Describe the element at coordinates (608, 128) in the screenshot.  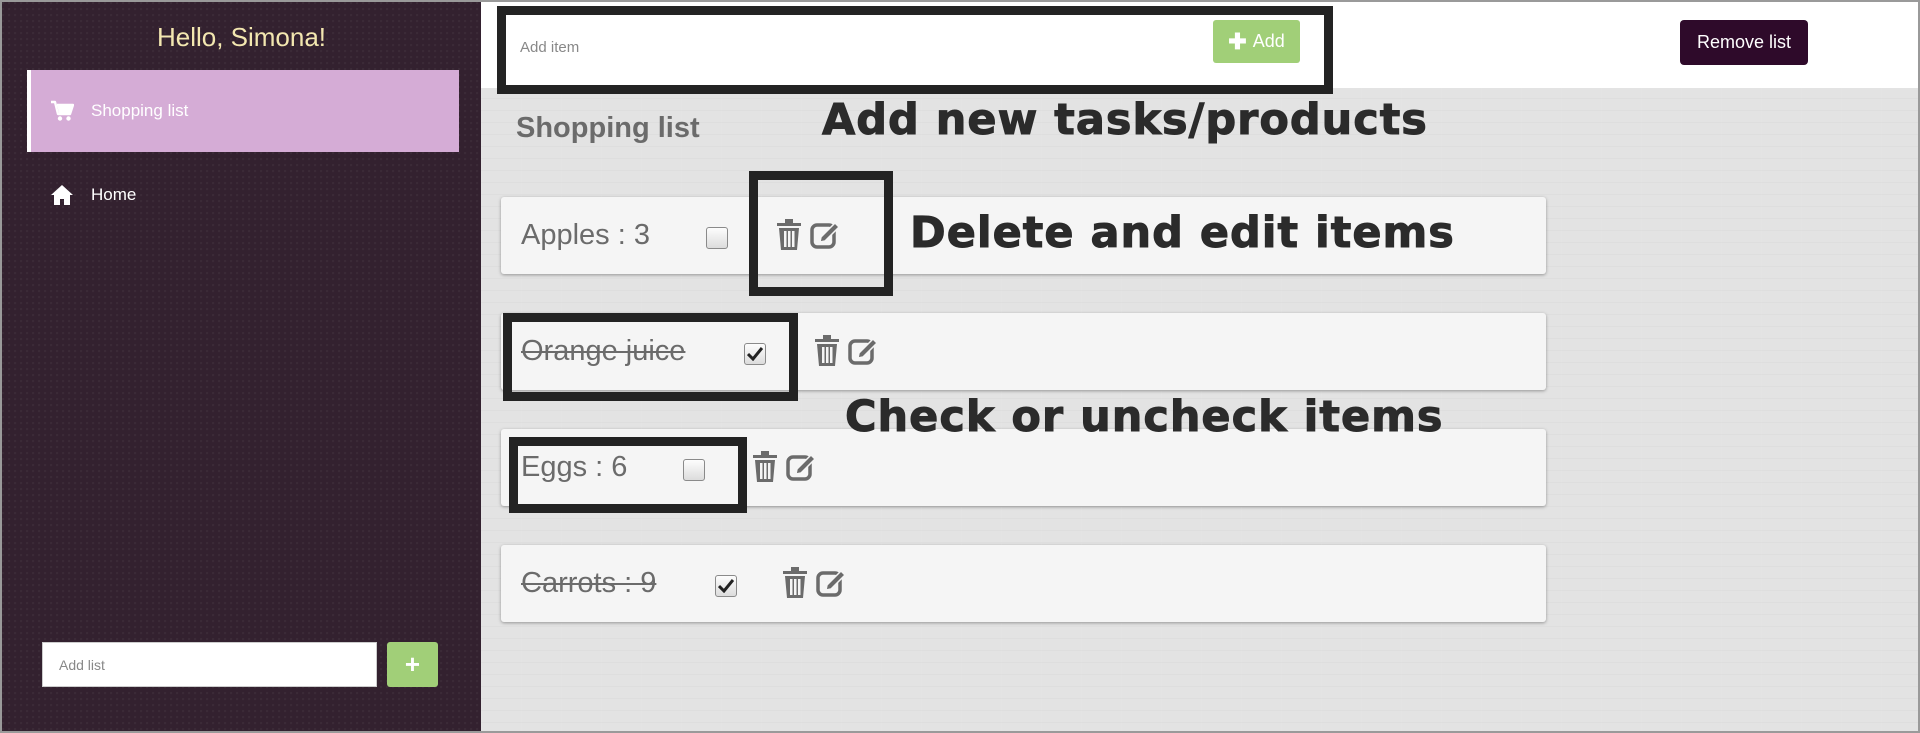
I see `page-title: Shopping list` at that location.